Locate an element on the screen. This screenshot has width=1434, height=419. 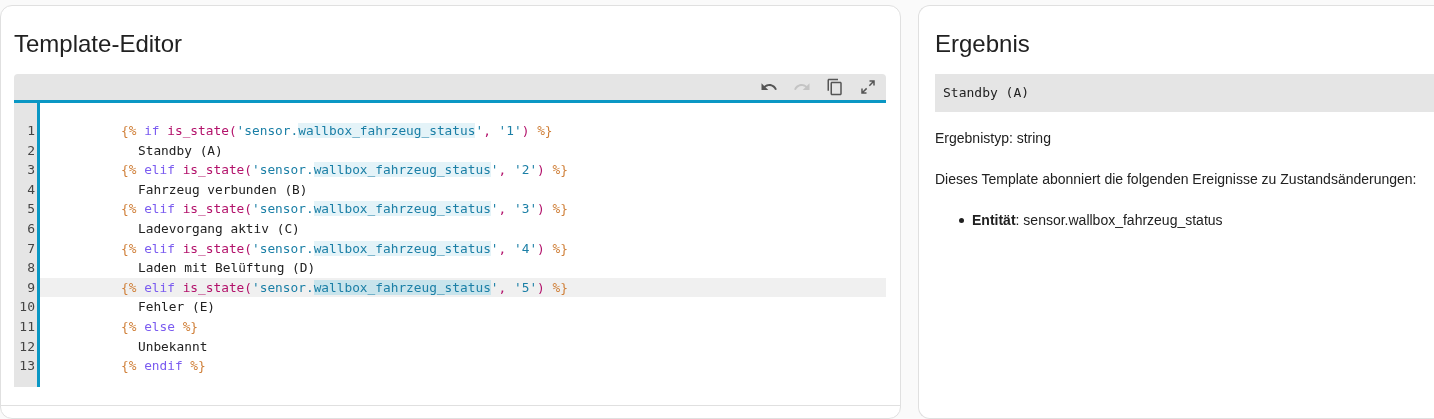
line-number: 3 is located at coordinates (31, 170).